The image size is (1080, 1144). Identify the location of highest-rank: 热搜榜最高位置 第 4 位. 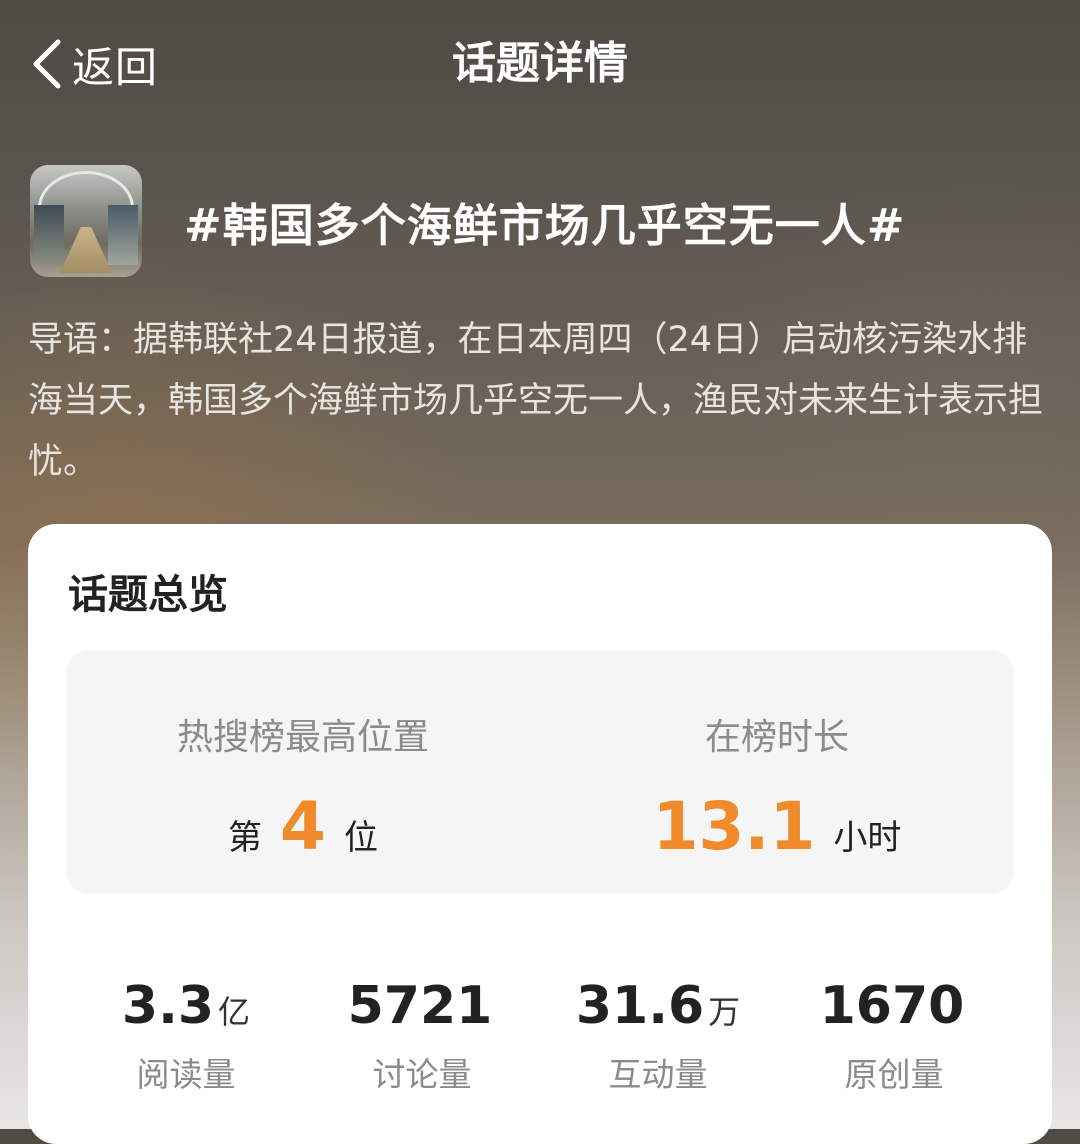
(303, 772).